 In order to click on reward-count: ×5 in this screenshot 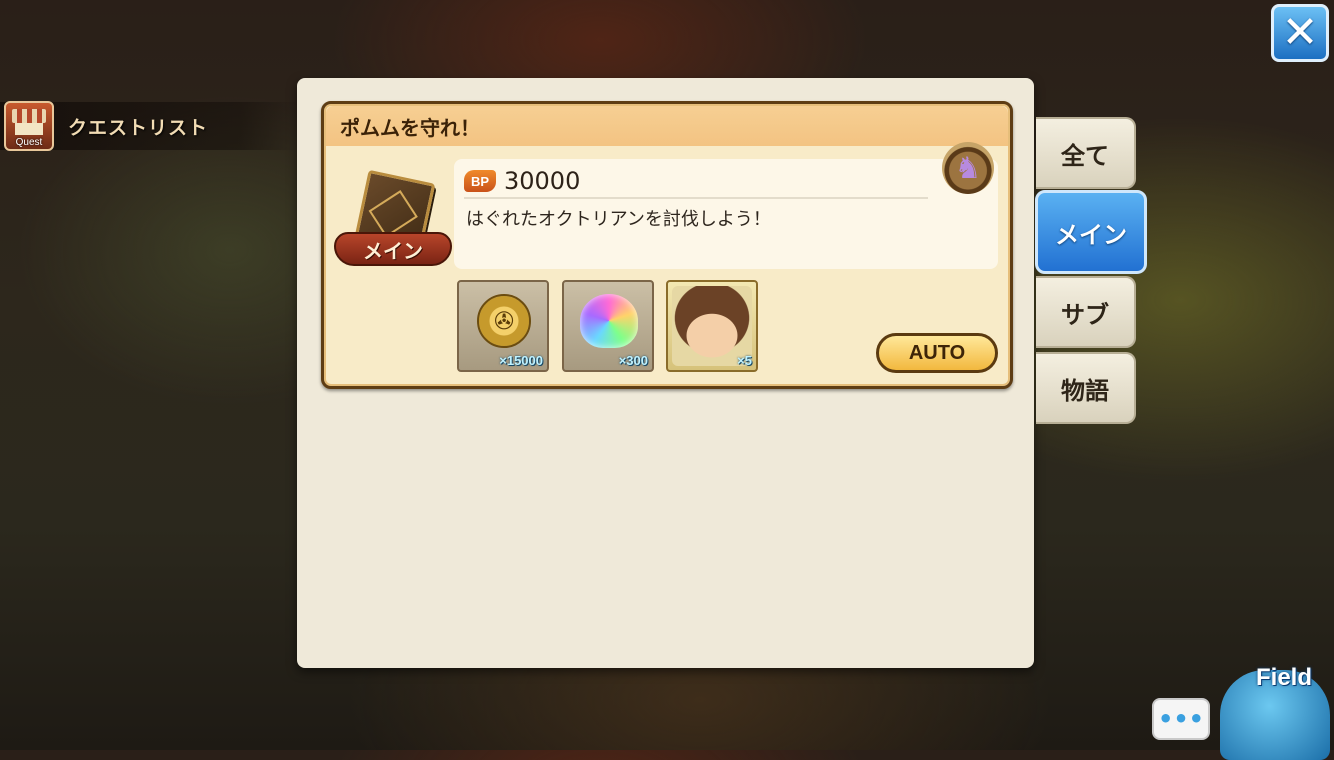, I will do `click(744, 360)`.